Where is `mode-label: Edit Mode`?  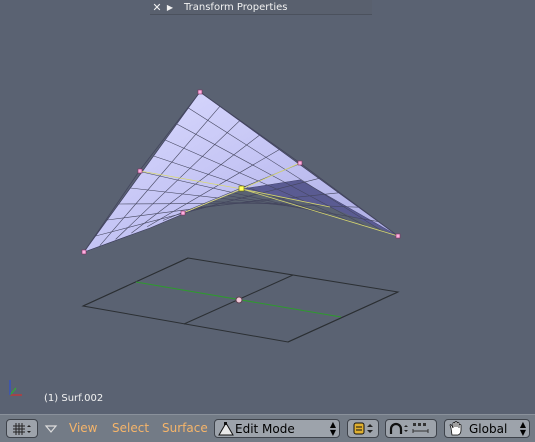
mode-label: Edit Mode is located at coordinates (265, 428).